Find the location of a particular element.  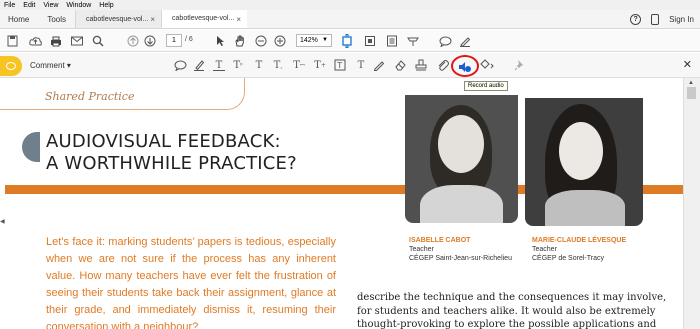

next-page-icon is located at coordinates (150, 41).